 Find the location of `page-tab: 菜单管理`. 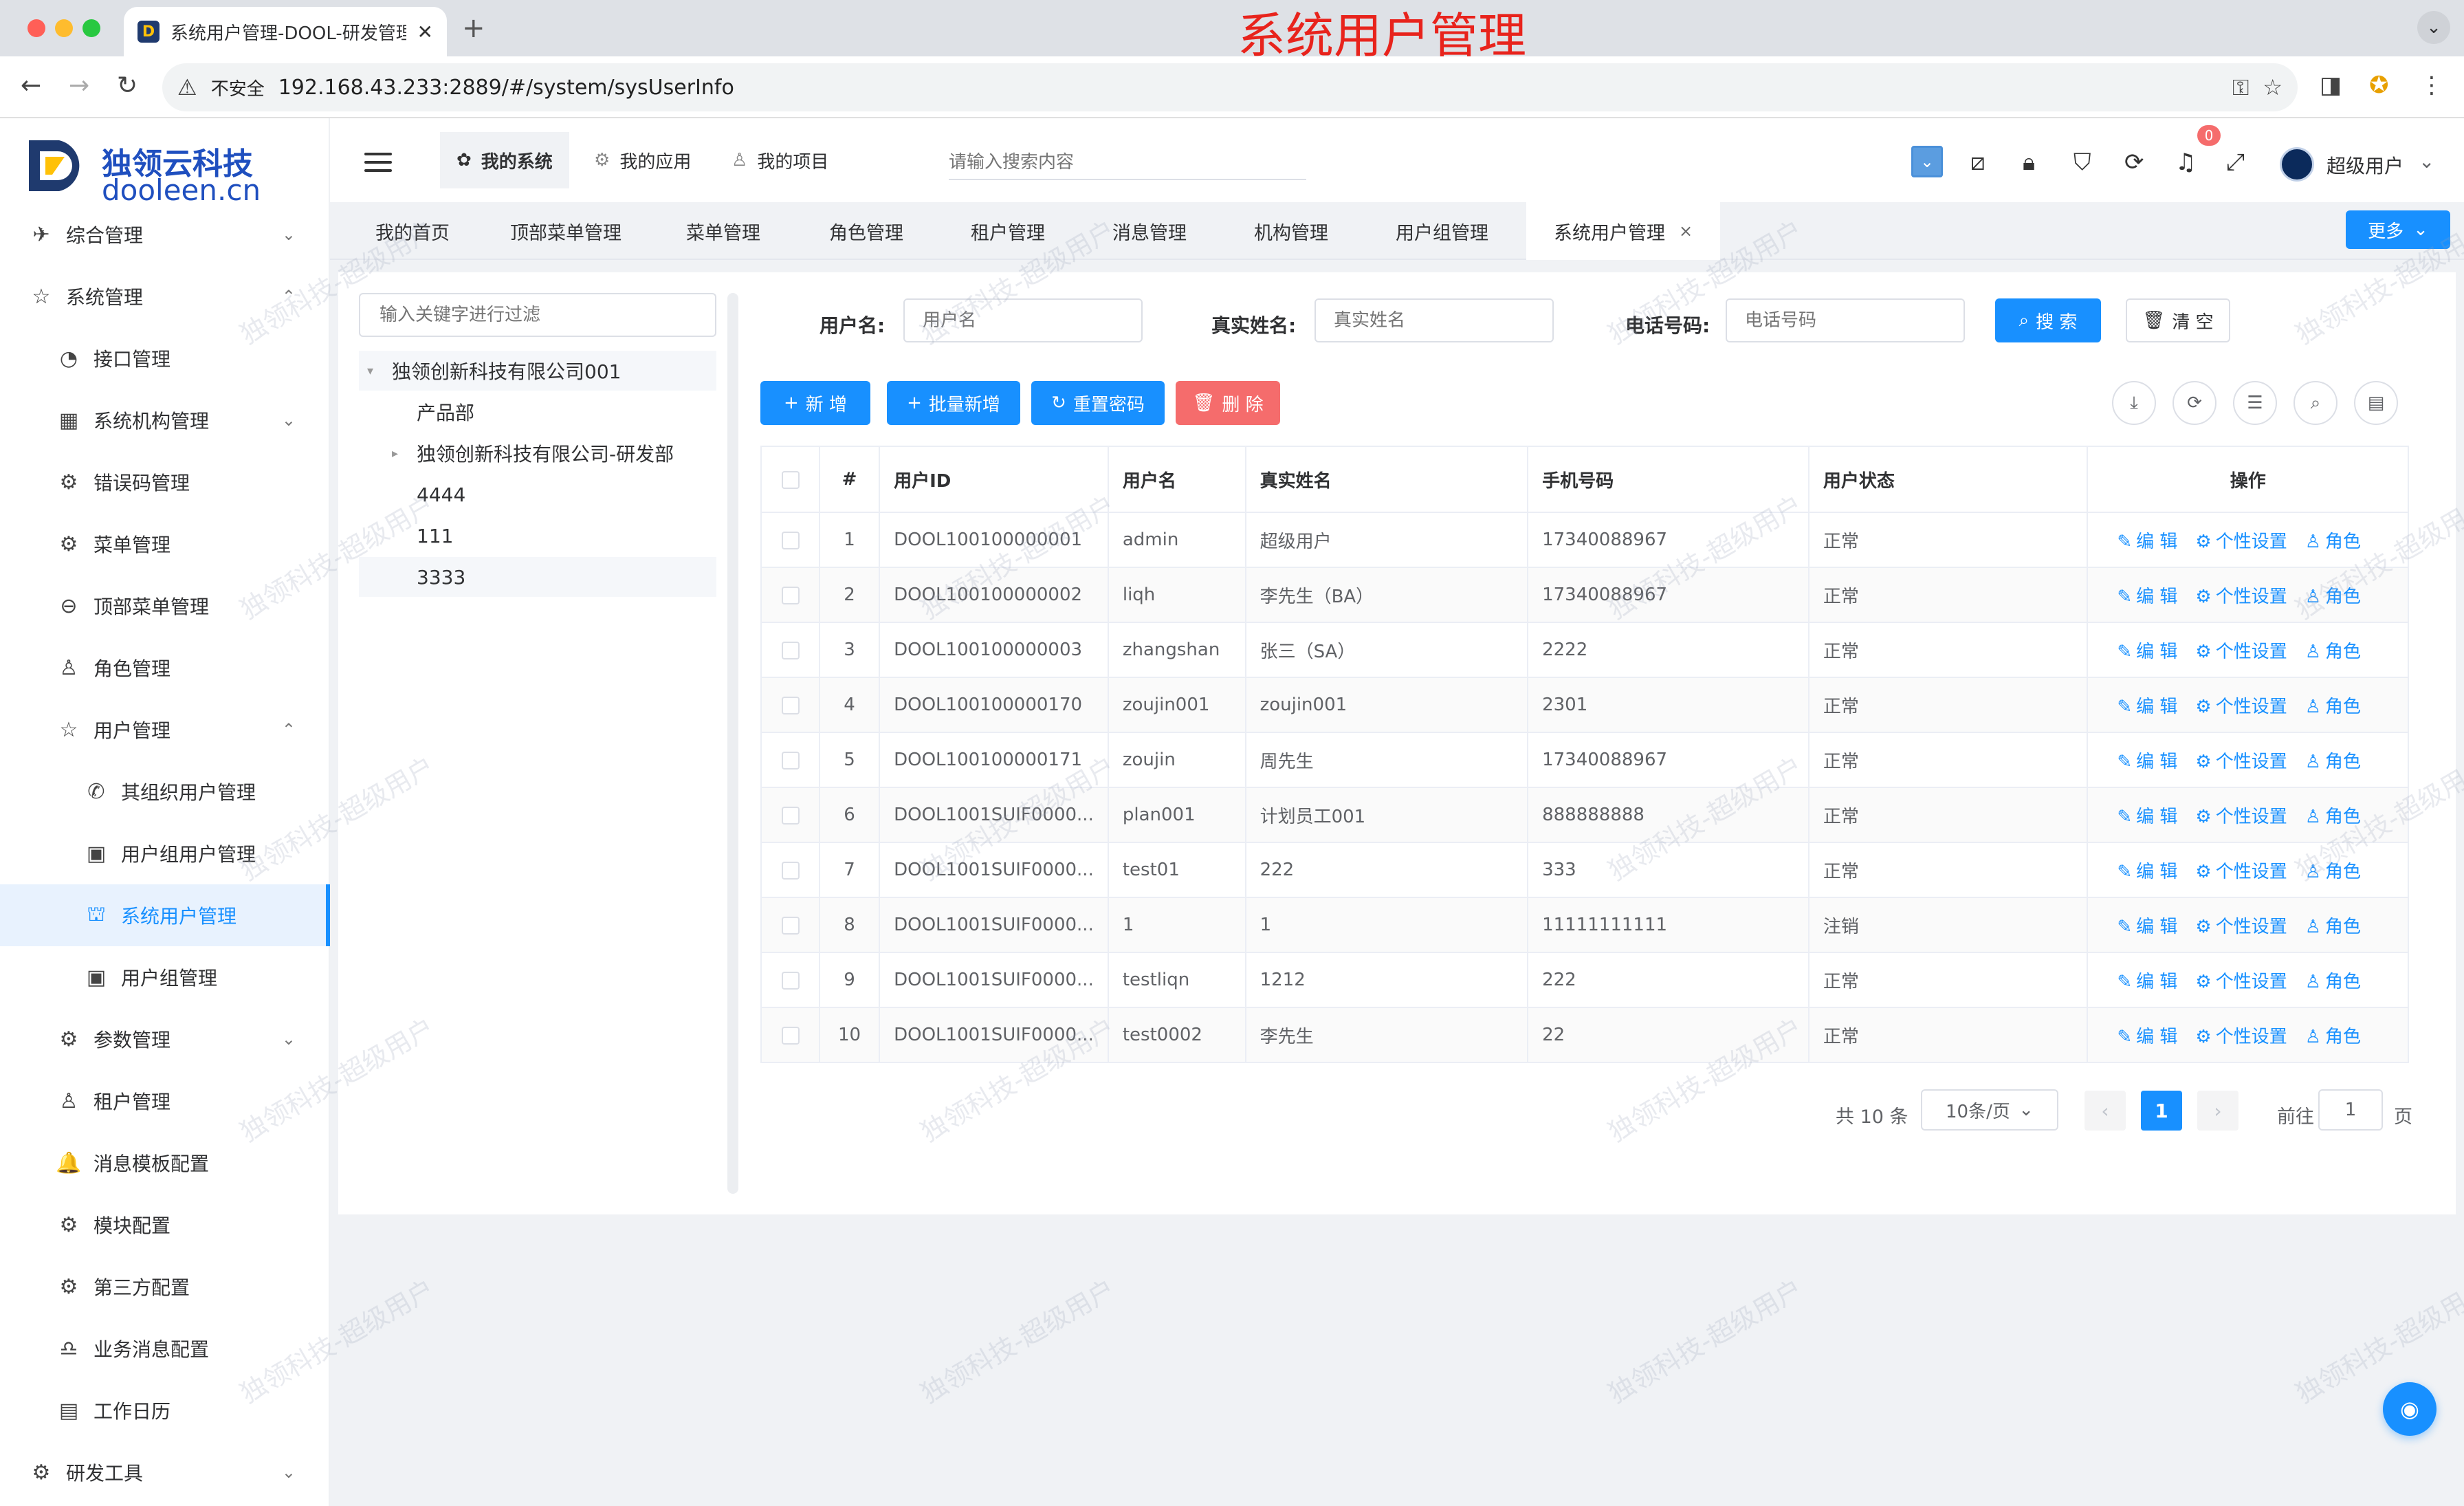

page-tab: 菜单管理 is located at coordinates (723, 231).